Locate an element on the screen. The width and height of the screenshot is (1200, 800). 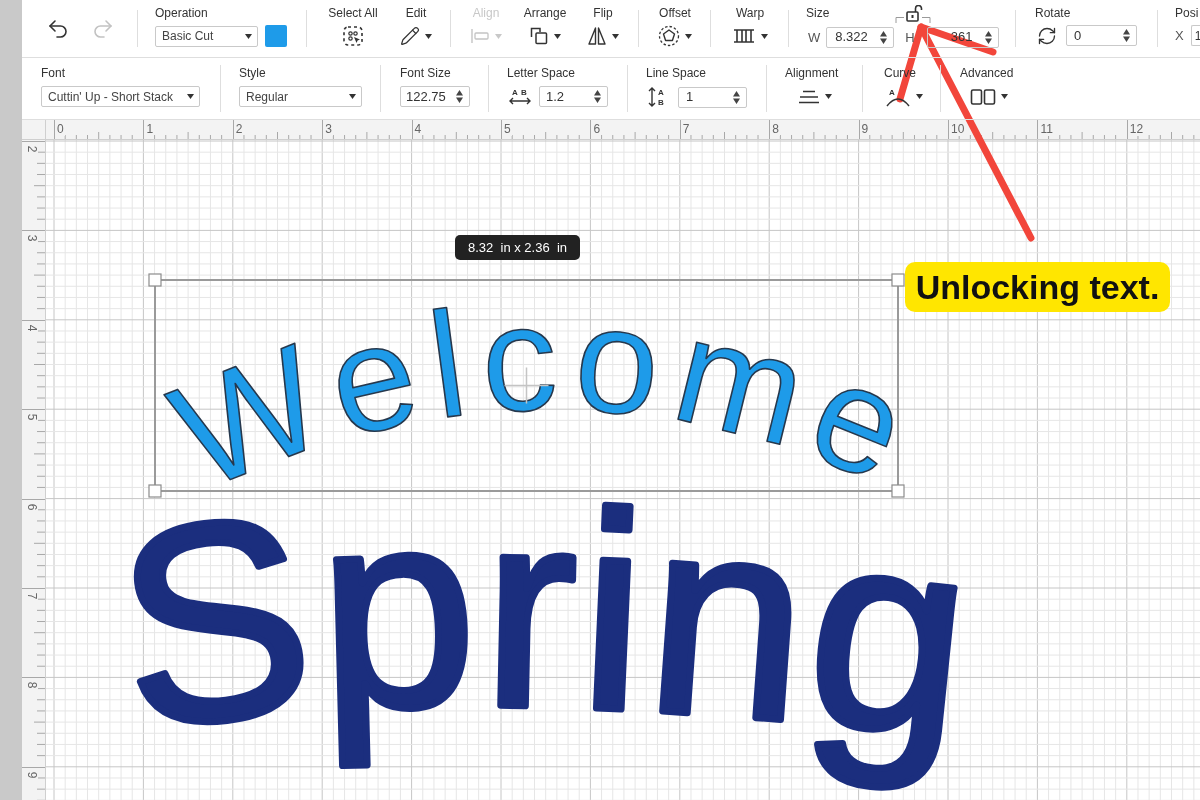
number-field: 122.75 is located at coordinates (435, 96).